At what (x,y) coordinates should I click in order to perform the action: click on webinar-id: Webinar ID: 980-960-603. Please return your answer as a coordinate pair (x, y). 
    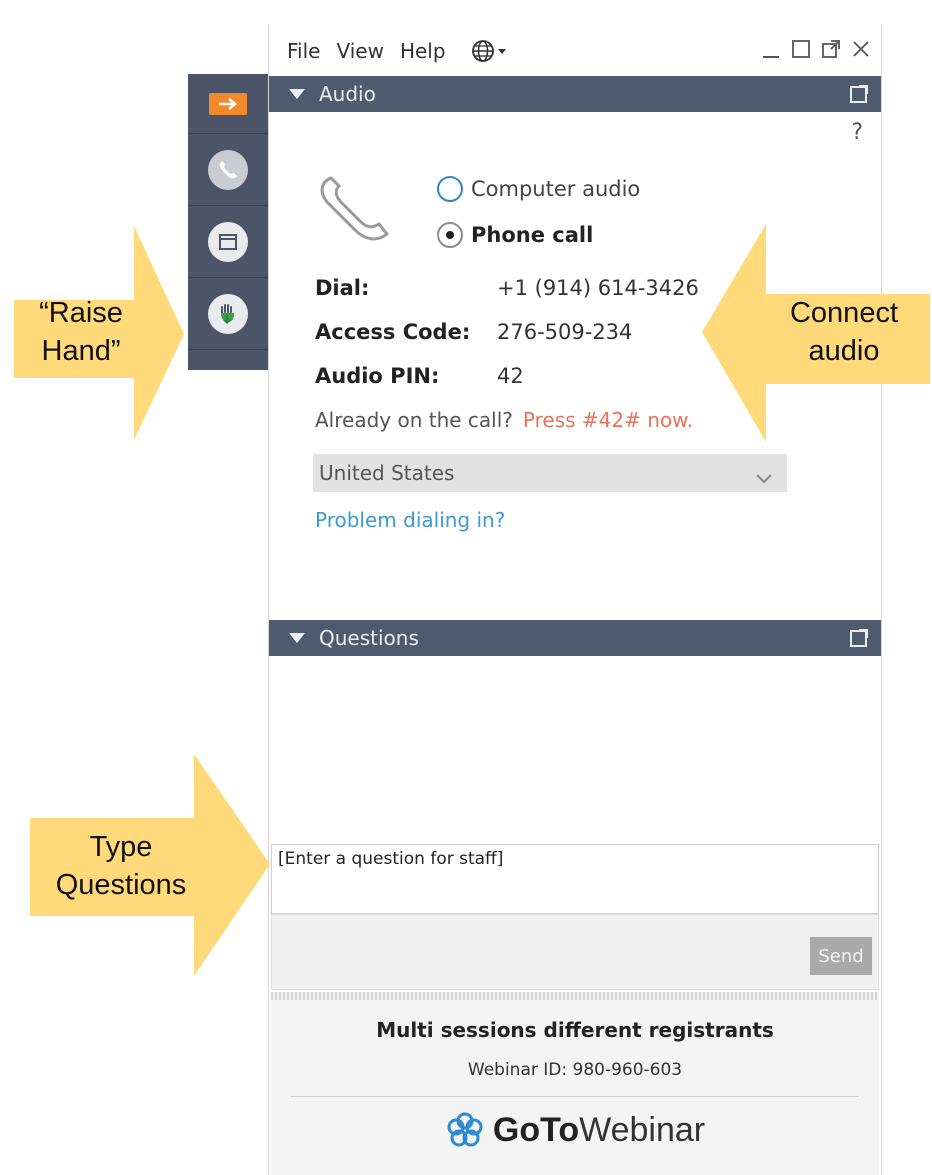
    Looking at the image, I should click on (575, 1070).